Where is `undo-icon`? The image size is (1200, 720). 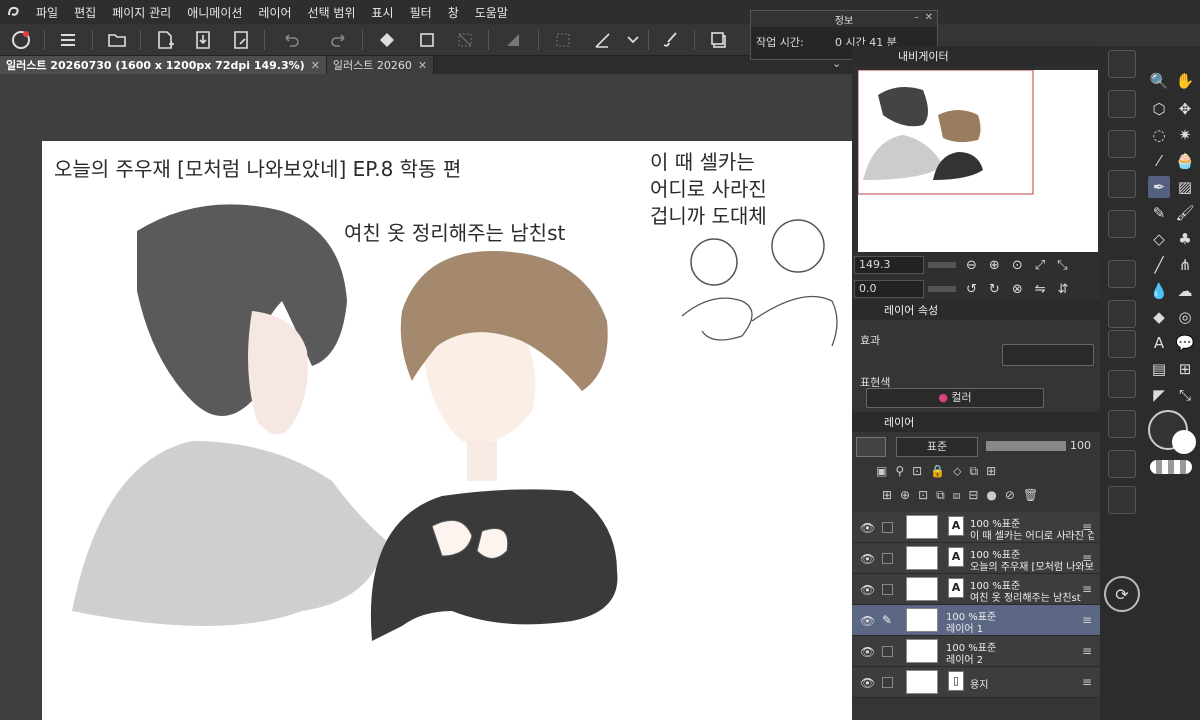 undo-icon is located at coordinates (291, 40).